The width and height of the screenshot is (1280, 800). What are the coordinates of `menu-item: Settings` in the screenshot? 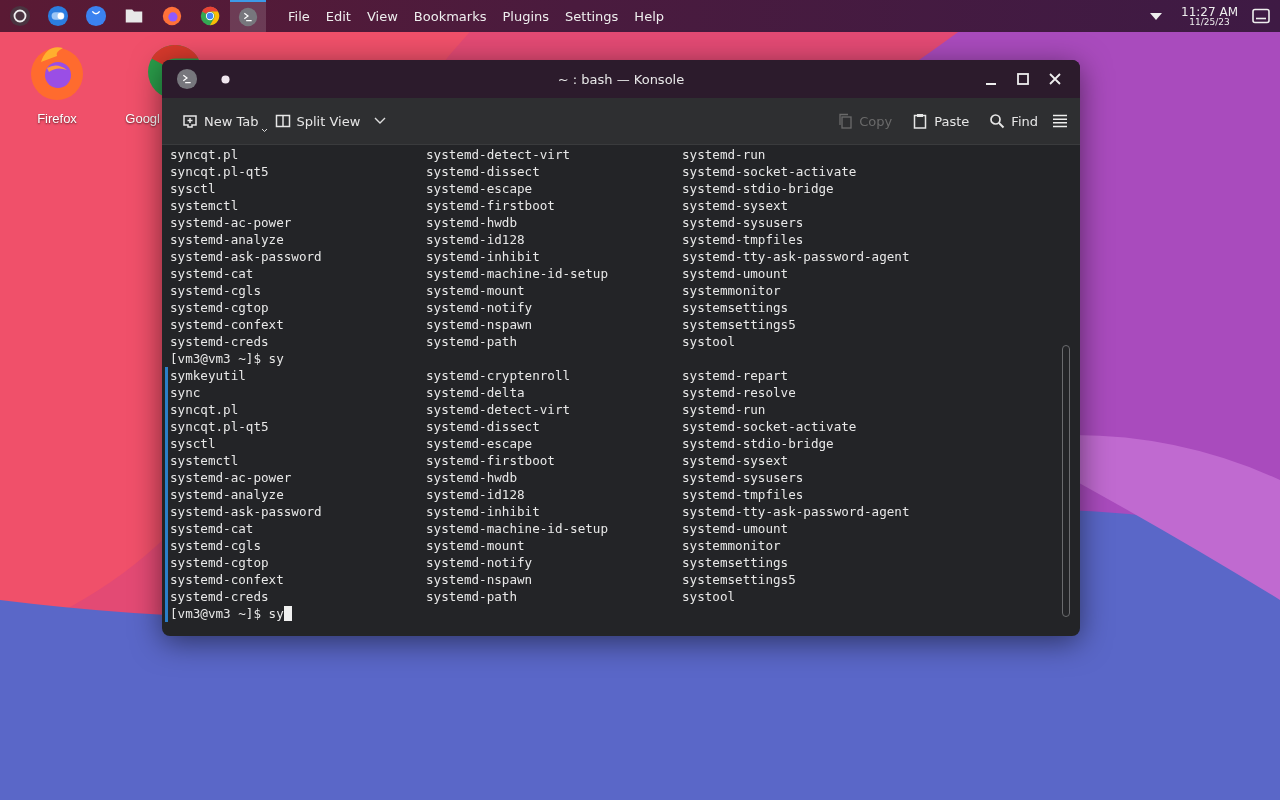 It's located at (592, 16).